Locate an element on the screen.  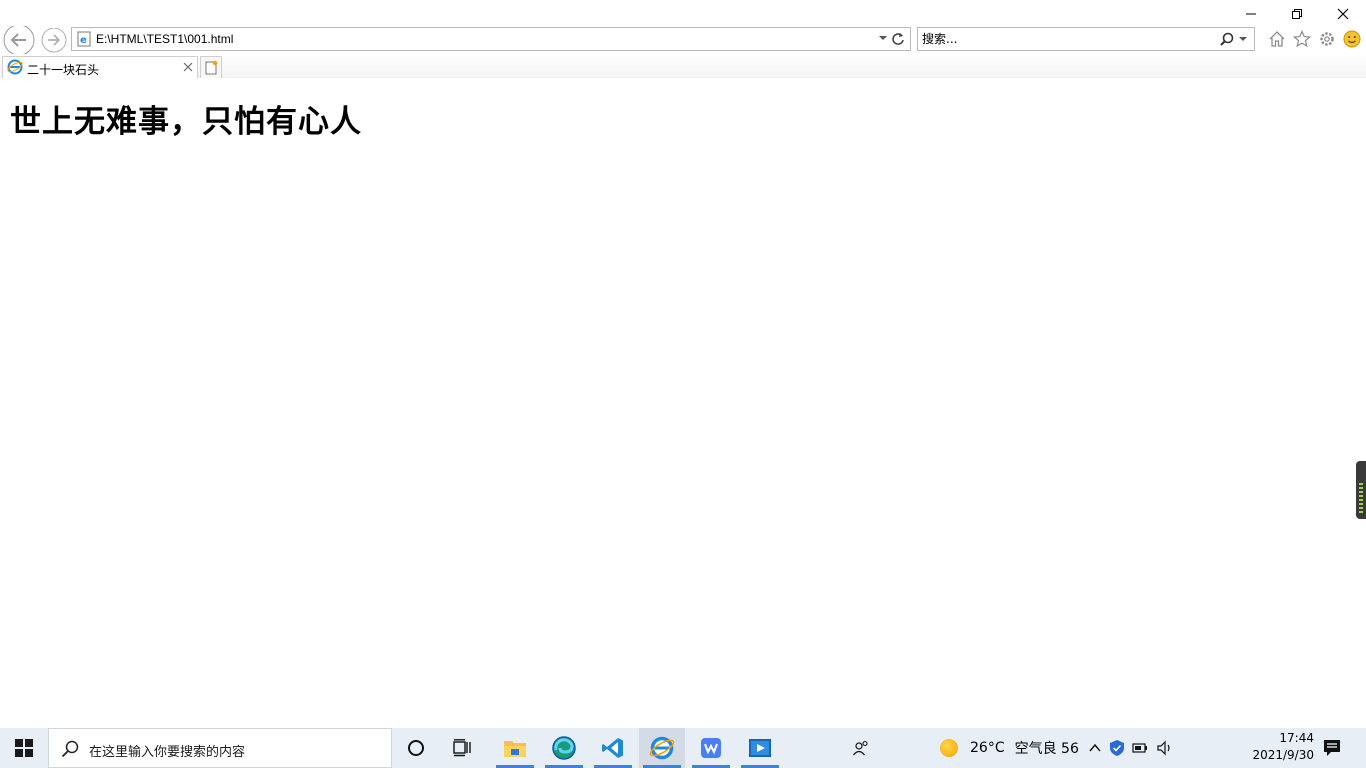
cortana-icon is located at coordinates (416, 748).